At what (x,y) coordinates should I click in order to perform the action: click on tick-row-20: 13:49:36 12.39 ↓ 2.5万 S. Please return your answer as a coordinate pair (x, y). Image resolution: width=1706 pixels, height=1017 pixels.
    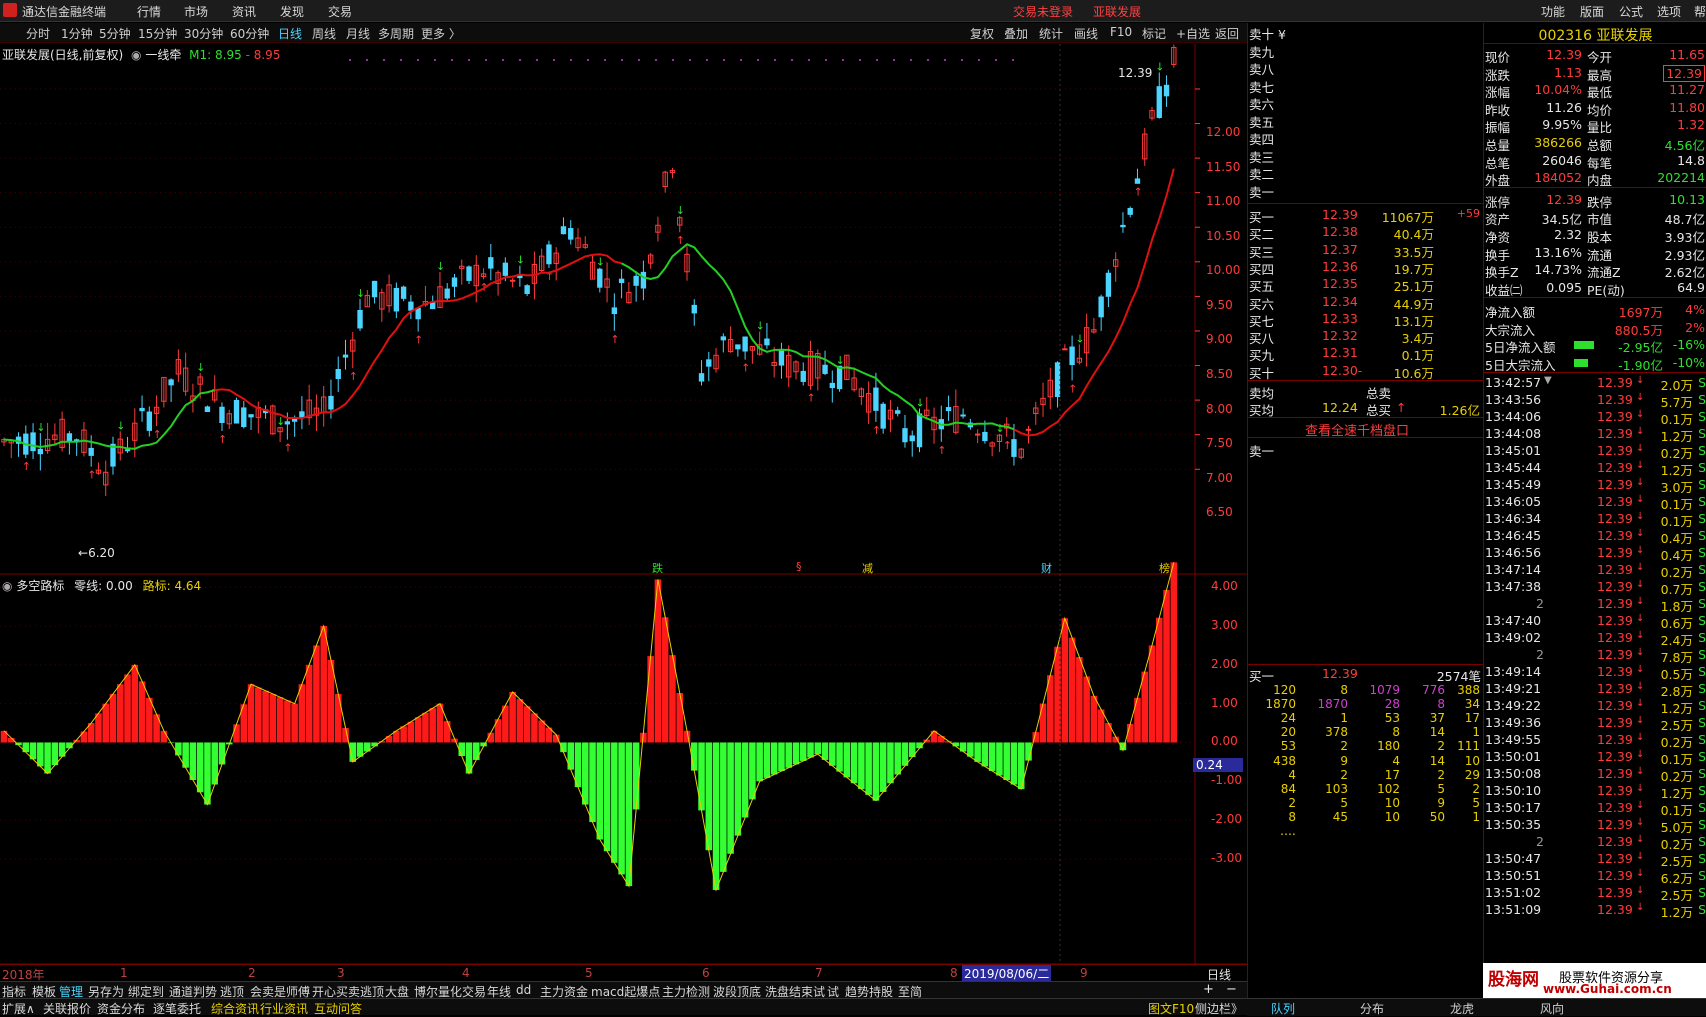
    Looking at the image, I should click on (1595, 723).